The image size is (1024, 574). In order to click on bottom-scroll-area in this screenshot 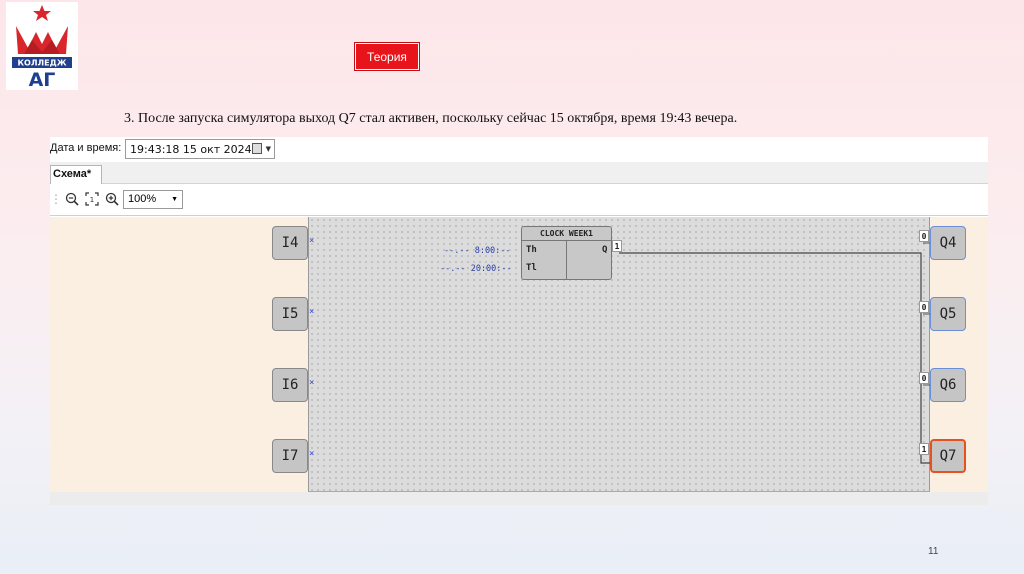, I will do `click(519, 498)`.